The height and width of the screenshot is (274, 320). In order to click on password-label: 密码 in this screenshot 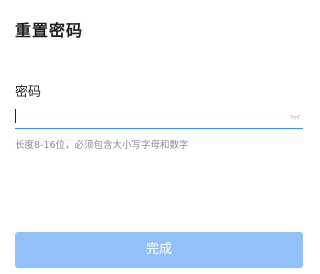, I will do `click(28, 92)`.